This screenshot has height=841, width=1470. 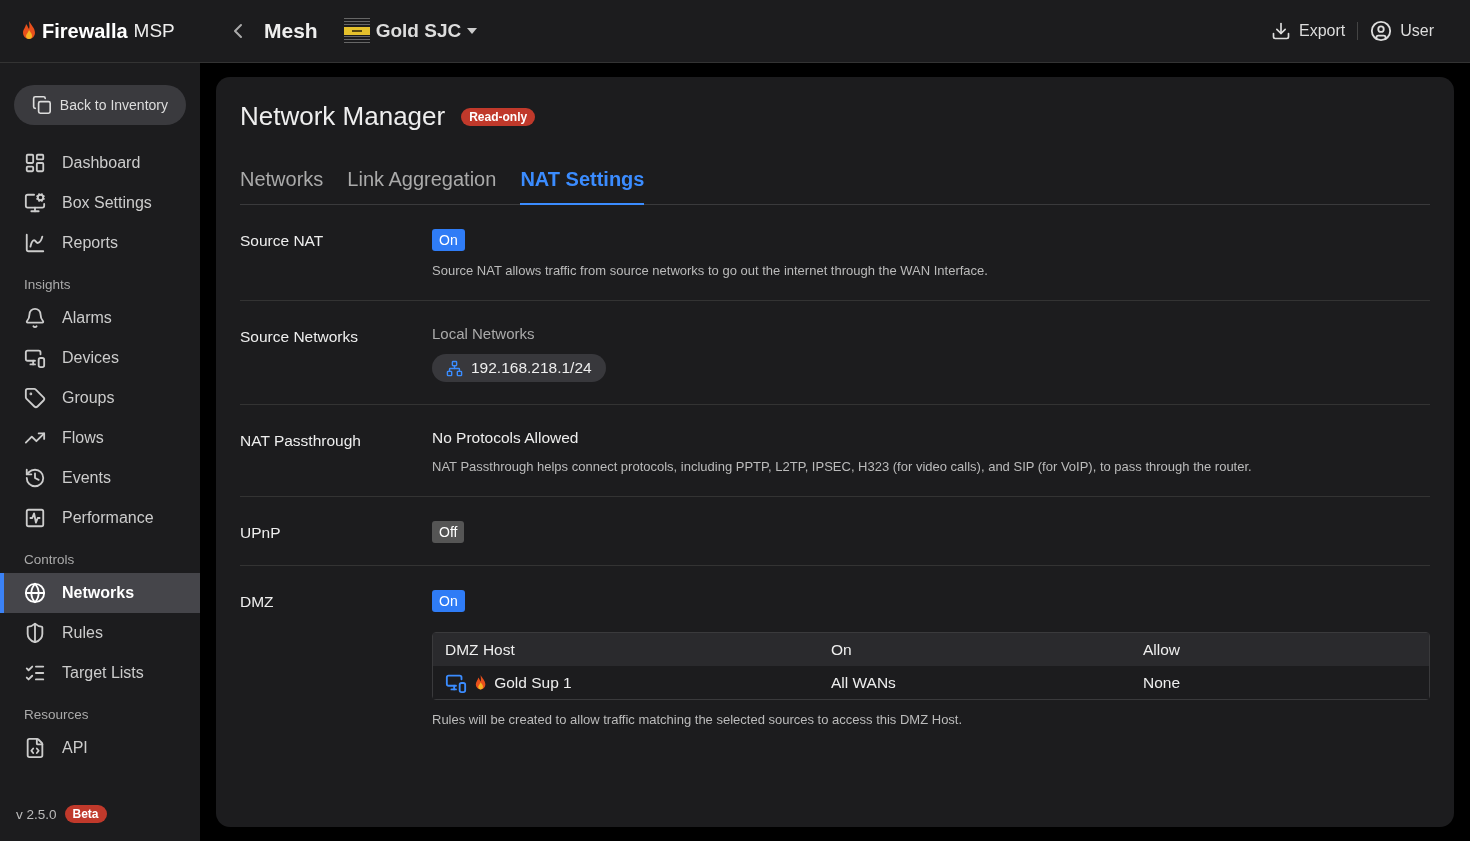 What do you see at coordinates (1280, 31) in the screenshot?
I see `download-icon` at bounding box center [1280, 31].